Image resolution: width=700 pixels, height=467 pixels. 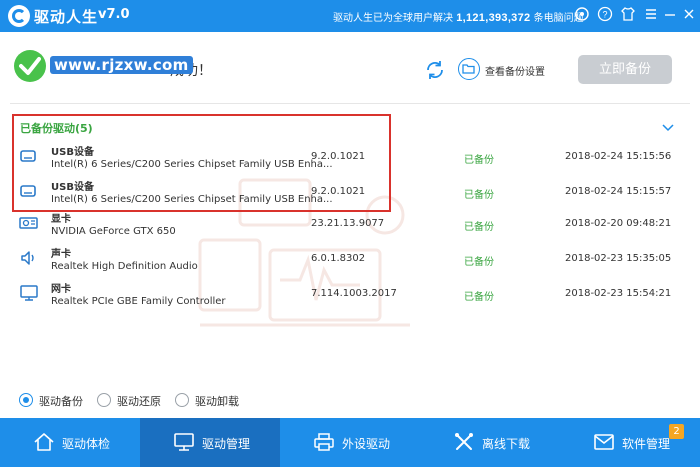 I want to click on radio-label: 驱动卸载, so click(x=217, y=401).